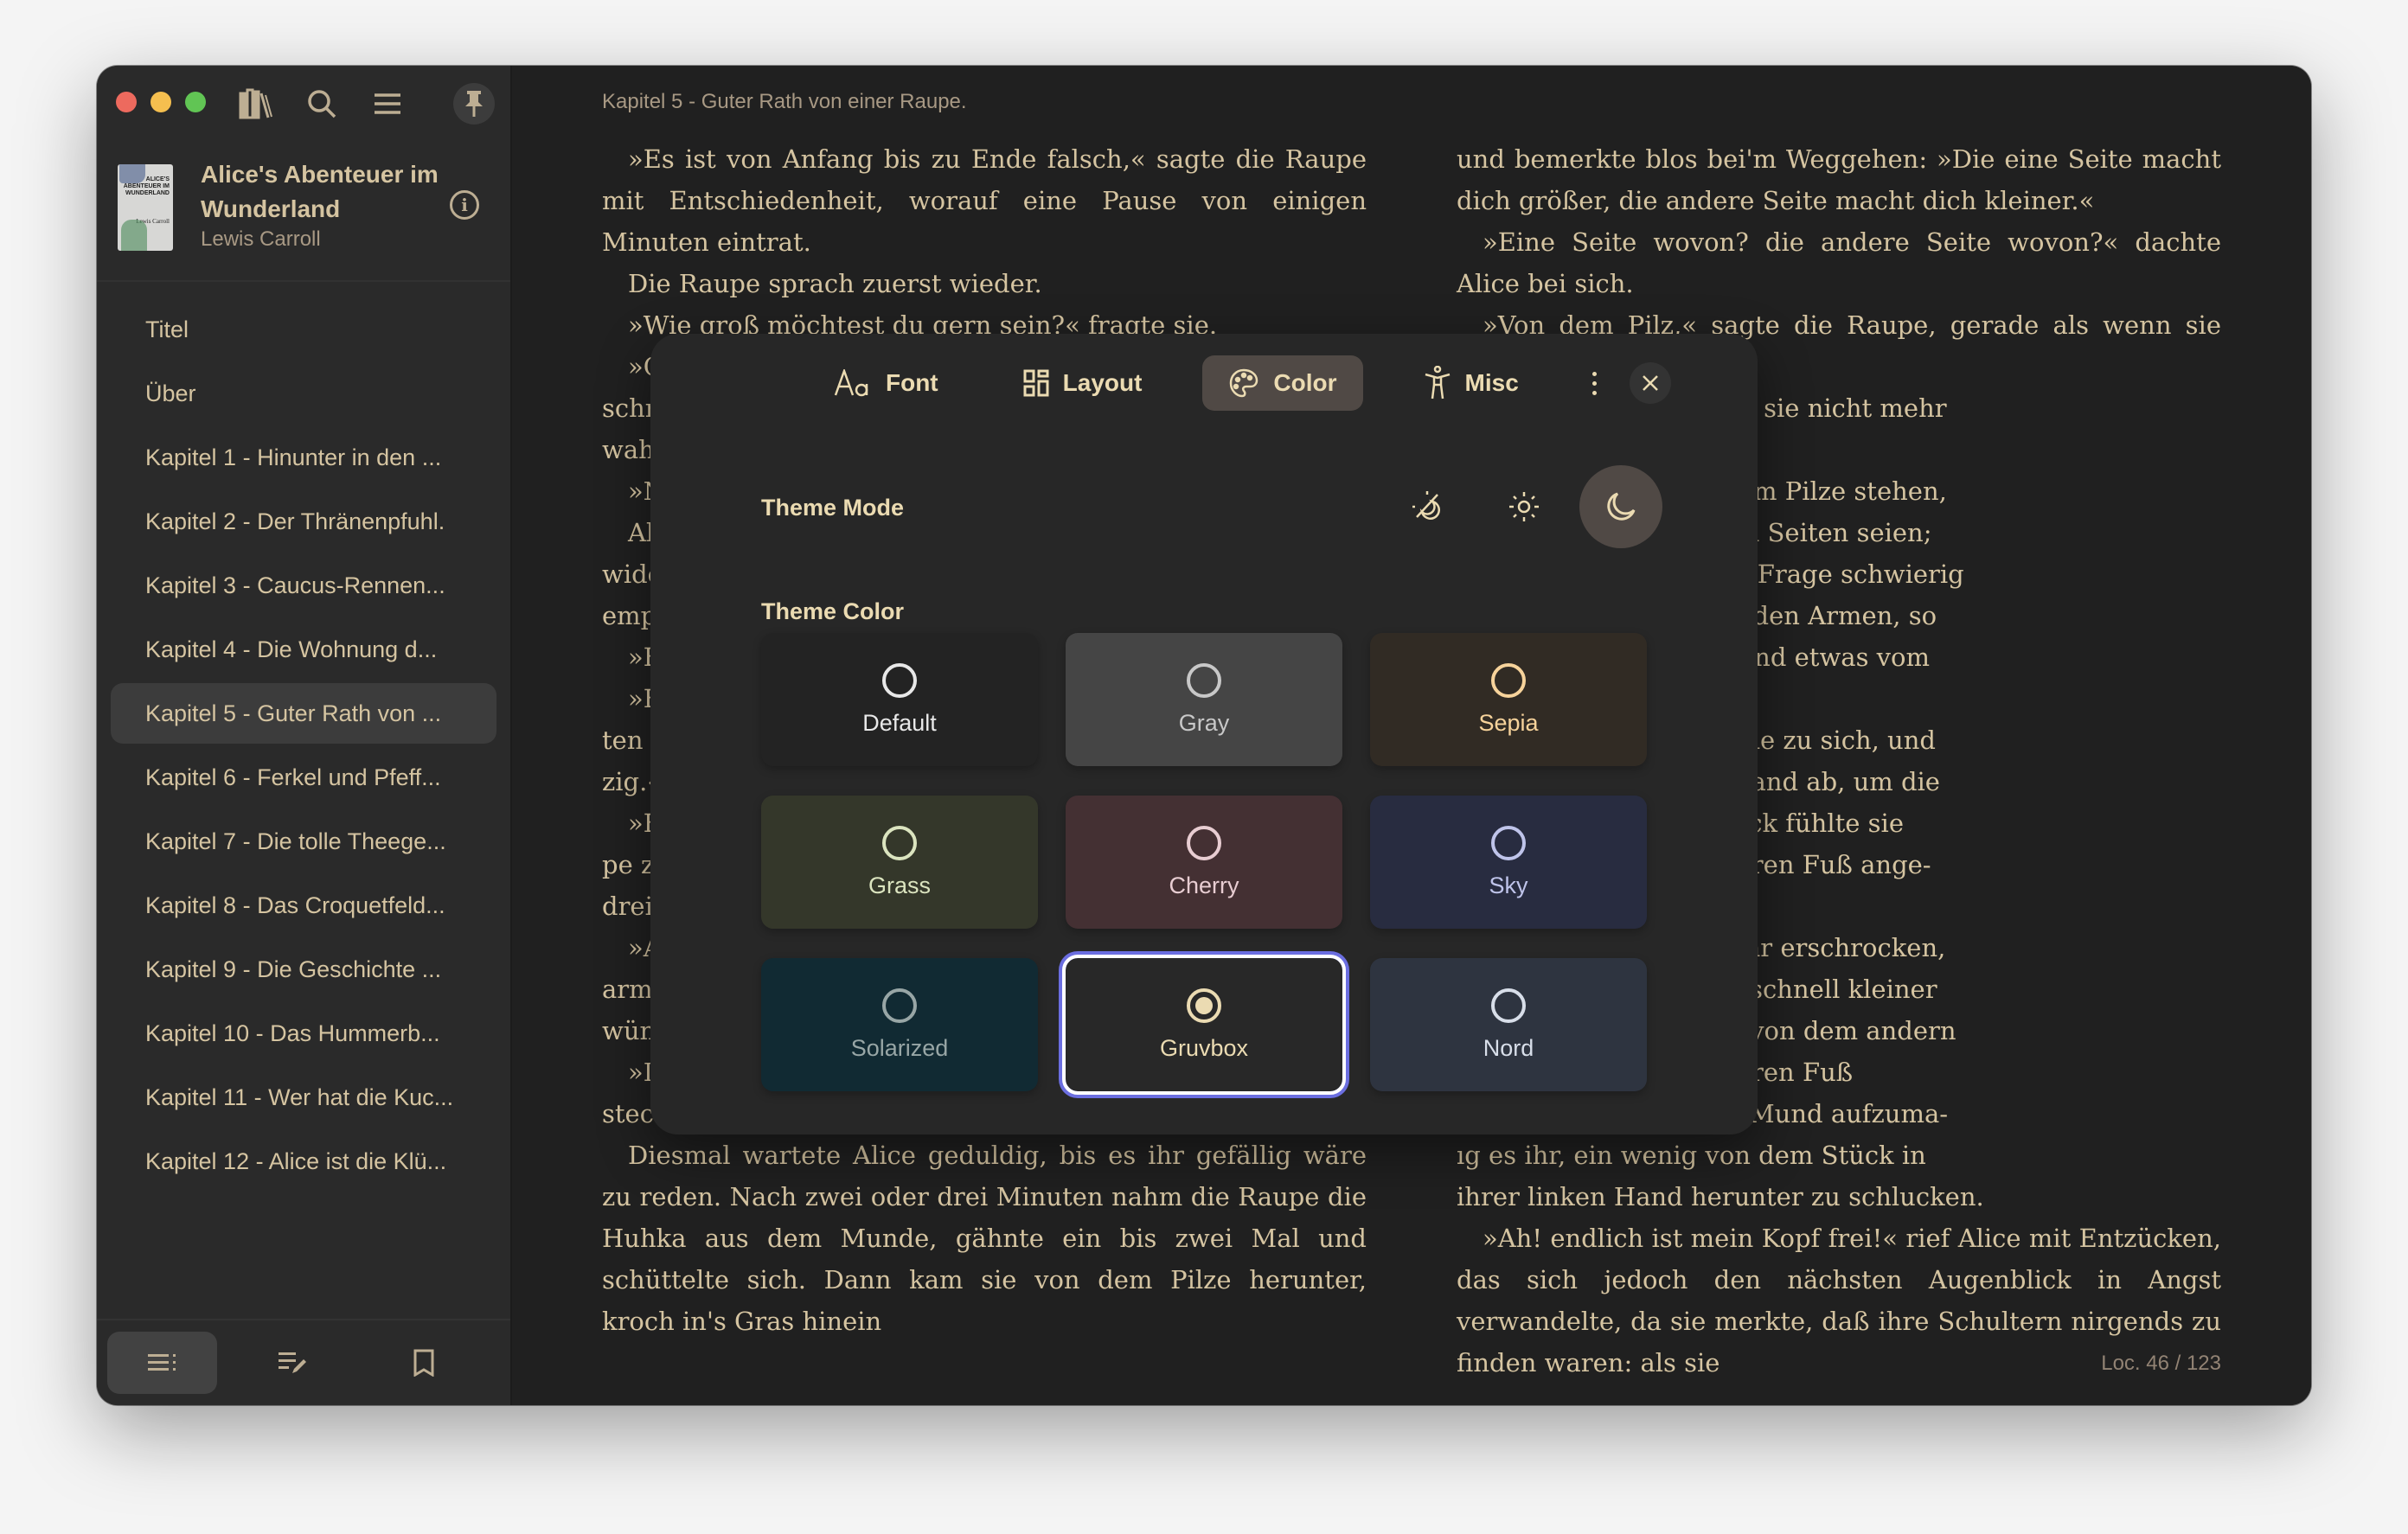 Image resolution: width=2408 pixels, height=1534 pixels. I want to click on theme-color-label: Cherry, so click(1204, 885).